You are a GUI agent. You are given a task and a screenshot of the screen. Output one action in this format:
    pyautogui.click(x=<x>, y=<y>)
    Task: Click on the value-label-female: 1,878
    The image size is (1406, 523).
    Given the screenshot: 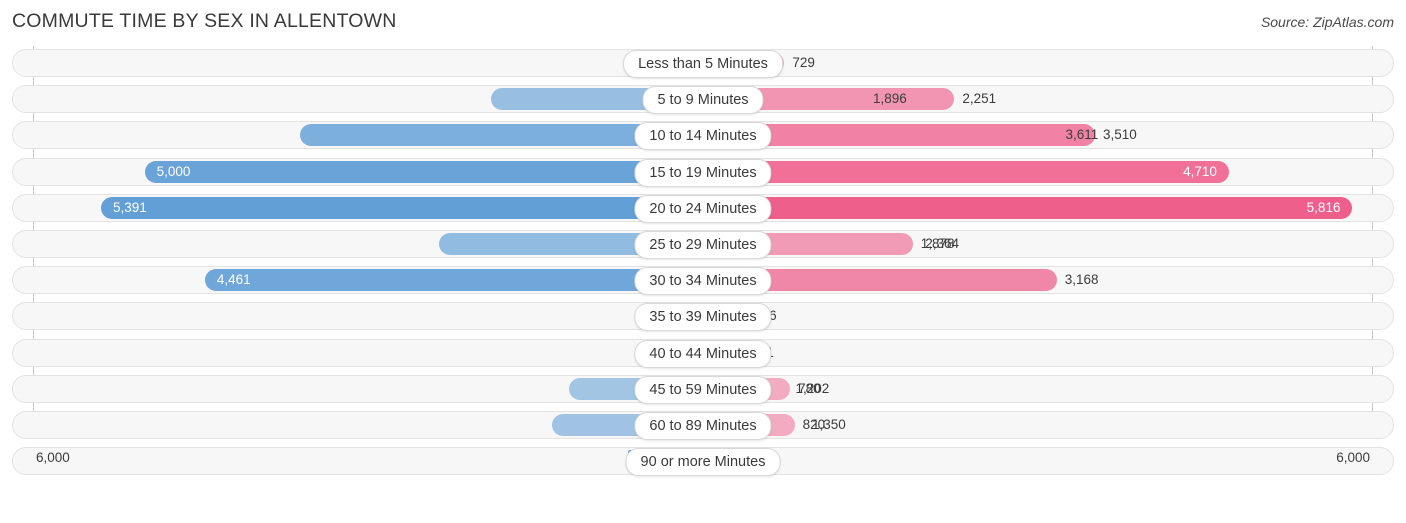 What is the action you would take?
    pyautogui.click(x=937, y=243)
    